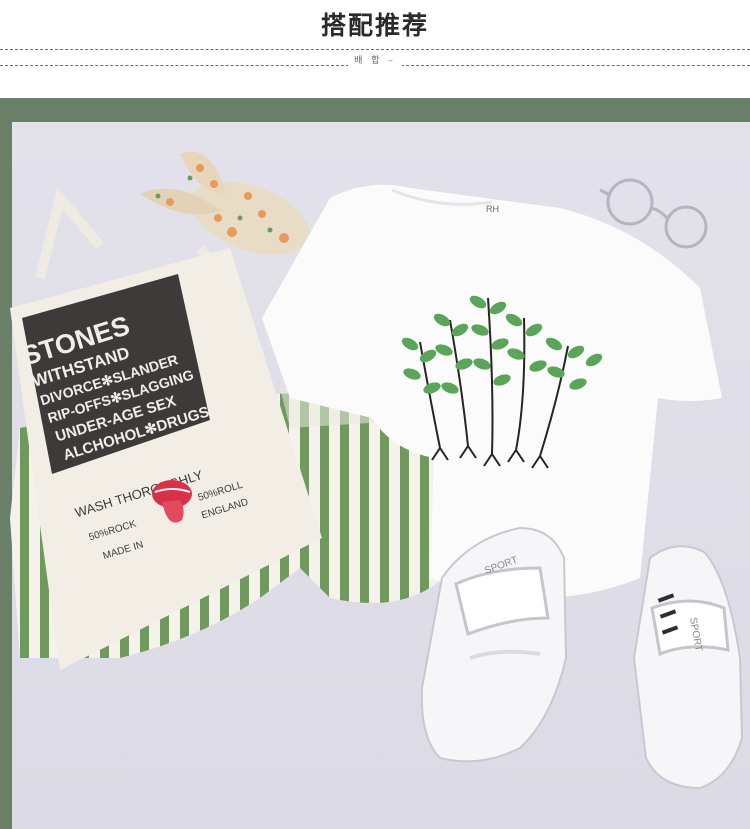 The width and height of the screenshot is (750, 829). Describe the element at coordinates (374, 25) in the screenshot. I see `section-title: 搭配推荐` at that location.